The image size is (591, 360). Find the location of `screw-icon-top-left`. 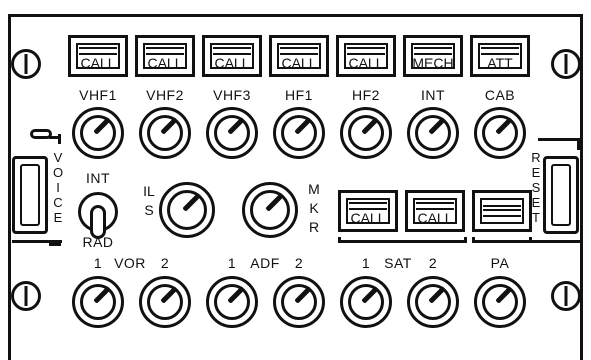

screw-icon-top-left is located at coordinates (26, 64).